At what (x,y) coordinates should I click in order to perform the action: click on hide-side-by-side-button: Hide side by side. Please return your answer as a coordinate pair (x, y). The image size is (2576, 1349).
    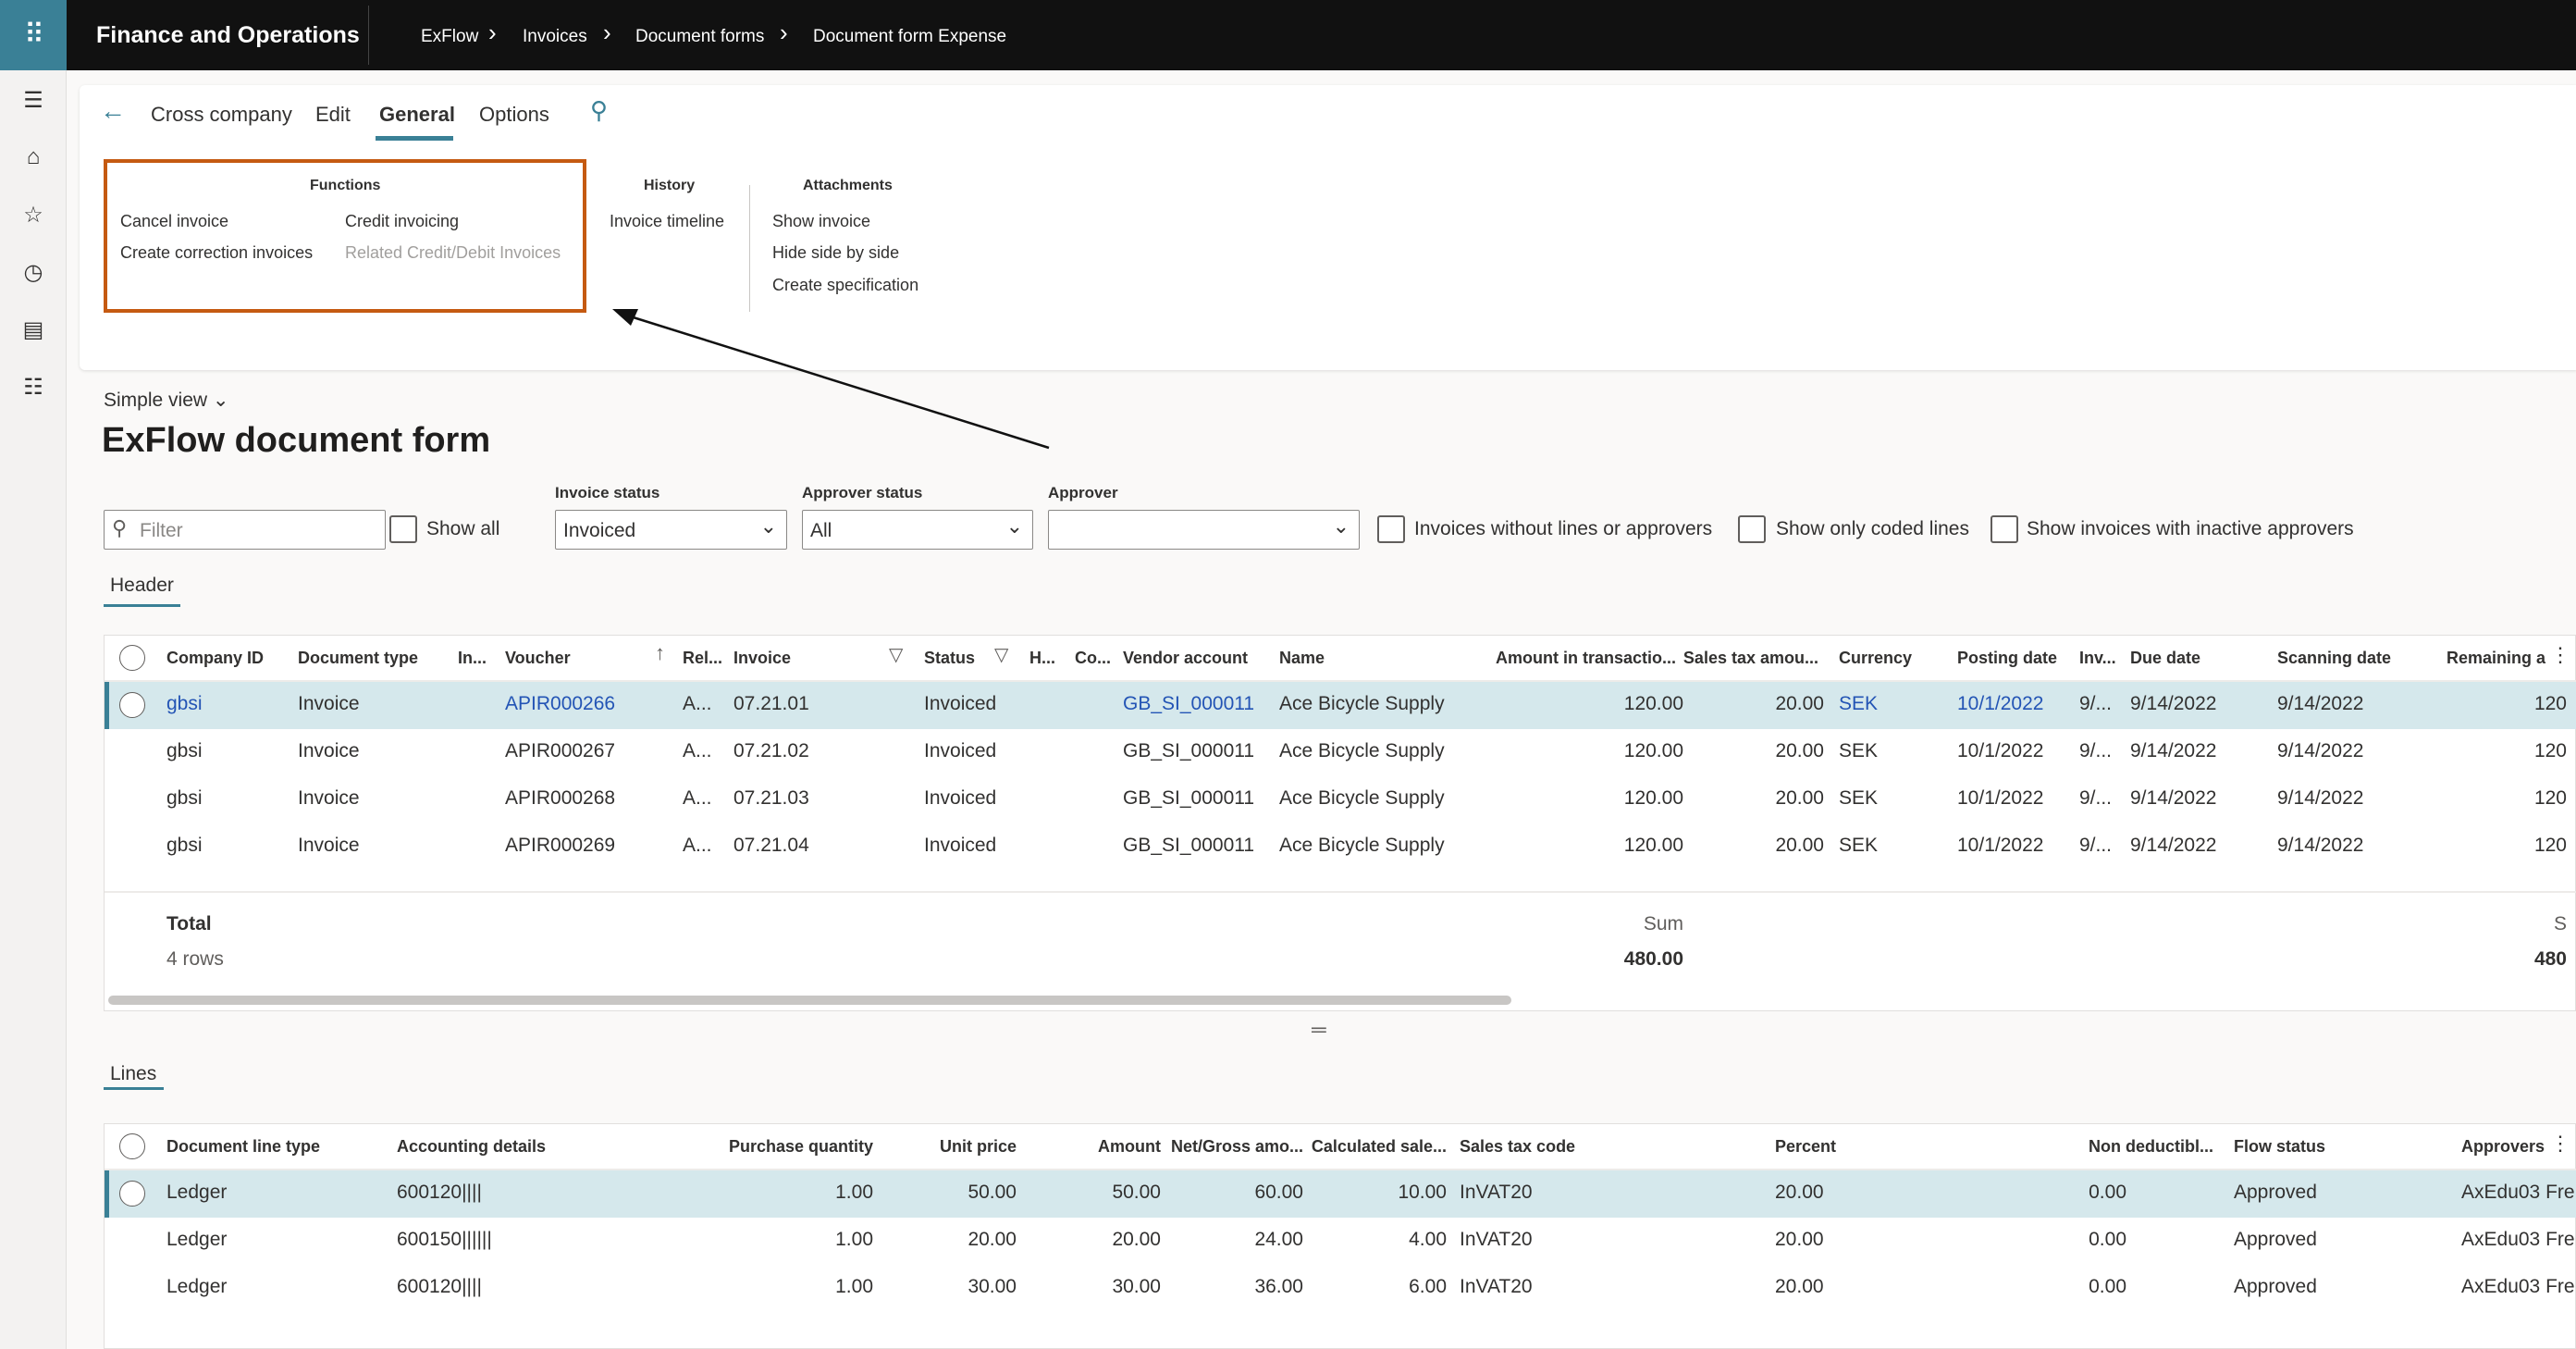
    Looking at the image, I should click on (835, 253).